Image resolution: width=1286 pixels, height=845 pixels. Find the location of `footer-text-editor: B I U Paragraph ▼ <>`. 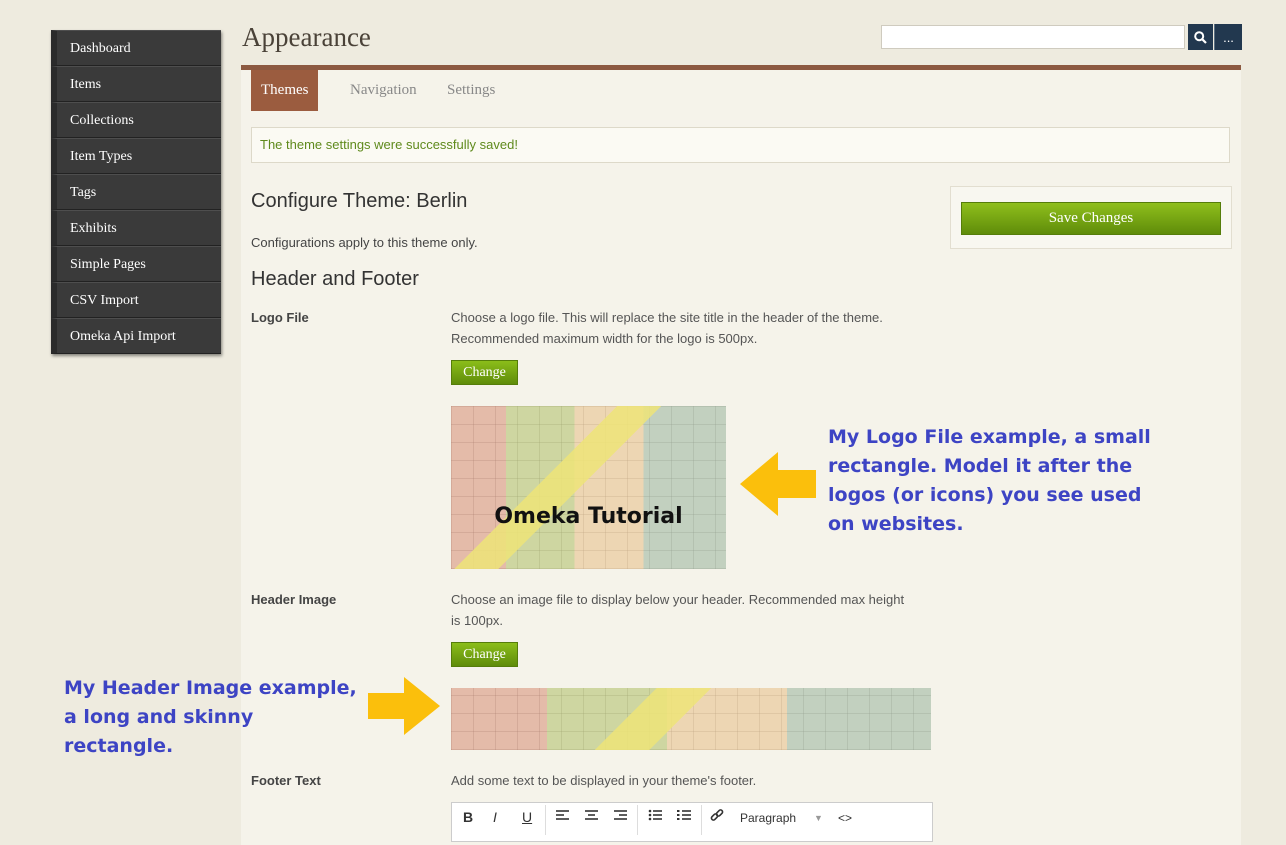

footer-text-editor: B I U Paragraph ▼ <> is located at coordinates (692, 822).